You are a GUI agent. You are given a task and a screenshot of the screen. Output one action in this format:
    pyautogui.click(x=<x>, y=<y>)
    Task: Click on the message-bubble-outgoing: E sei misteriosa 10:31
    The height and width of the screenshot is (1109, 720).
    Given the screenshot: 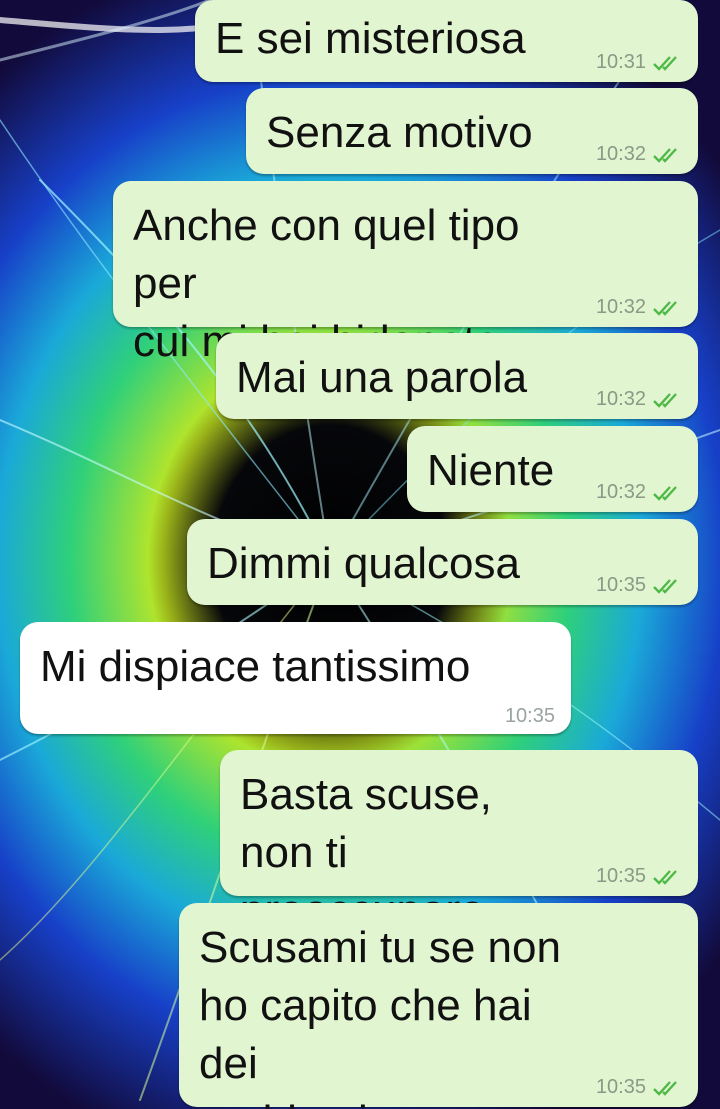 What is the action you would take?
    pyautogui.click(x=446, y=41)
    